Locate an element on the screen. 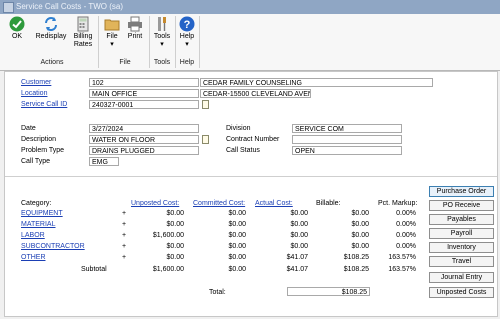  folder-icon is located at coordinates (112, 25).